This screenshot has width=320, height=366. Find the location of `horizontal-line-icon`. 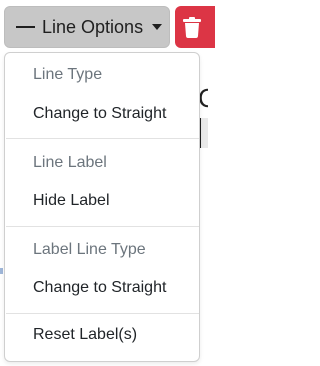

horizontal-line-icon is located at coordinates (25, 27).